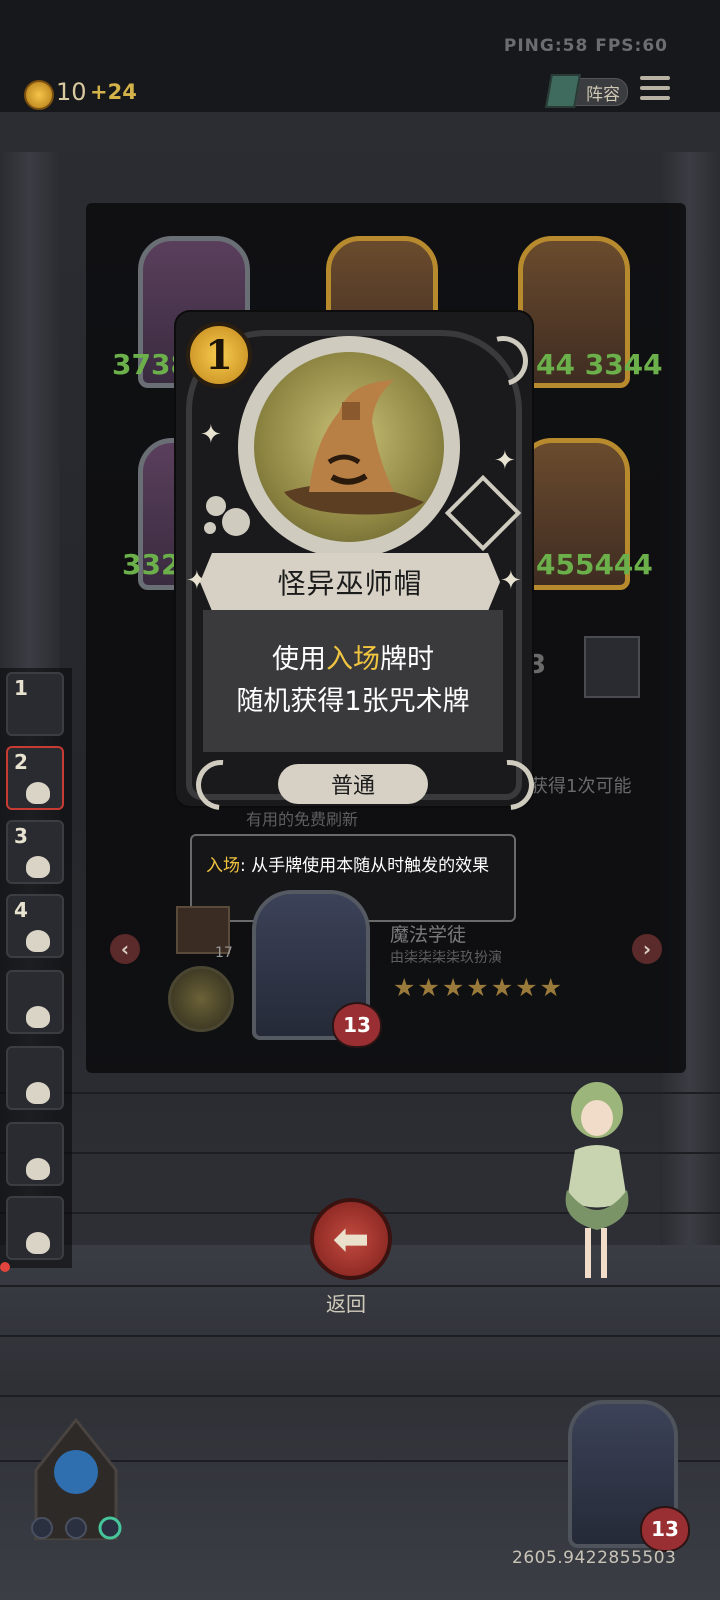 The height and width of the screenshot is (1600, 720). What do you see at coordinates (346, 1304) in the screenshot?
I see `back-label: 返回` at bounding box center [346, 1304].